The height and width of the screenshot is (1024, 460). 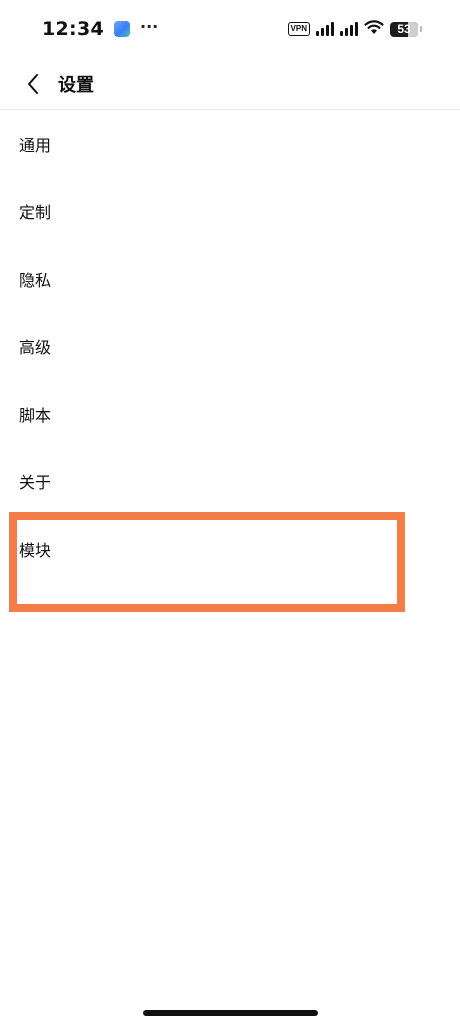 I want to click on settings-item-label: 脚本, so click(x=35, y=415).